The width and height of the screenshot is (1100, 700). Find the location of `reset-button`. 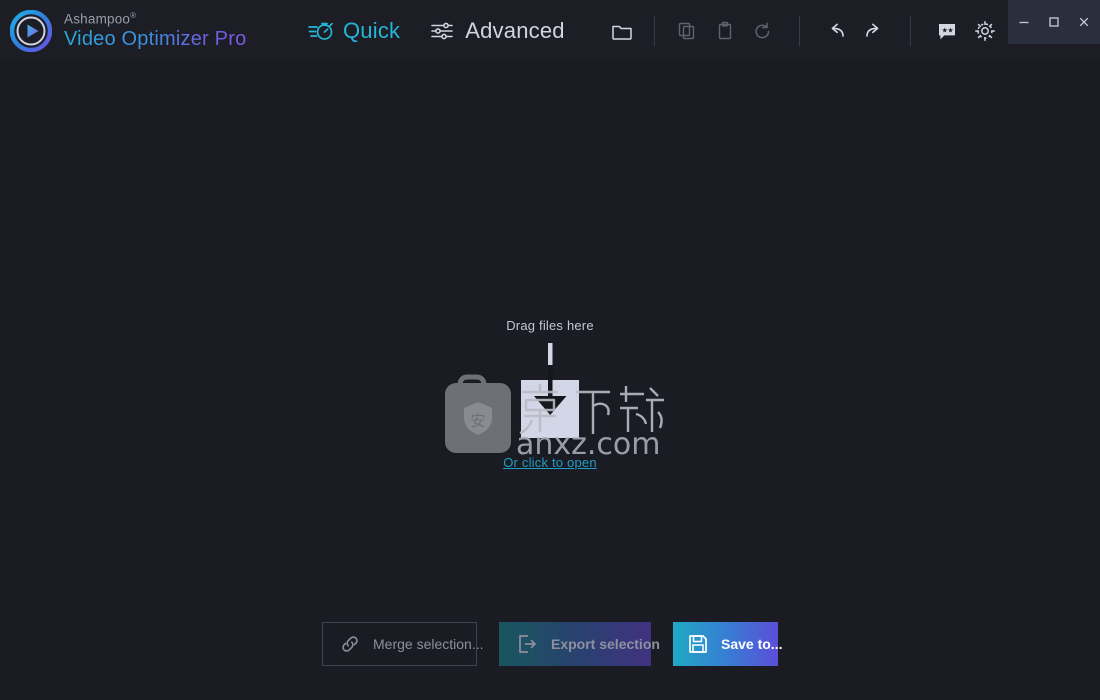

reset-button is located at coordinates (763, 31).